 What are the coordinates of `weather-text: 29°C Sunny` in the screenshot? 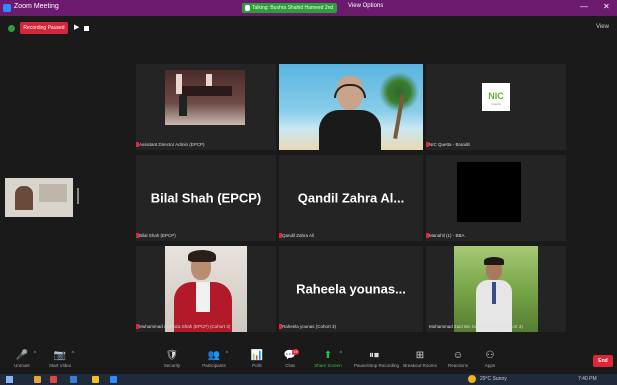 It's located at (493, 379).